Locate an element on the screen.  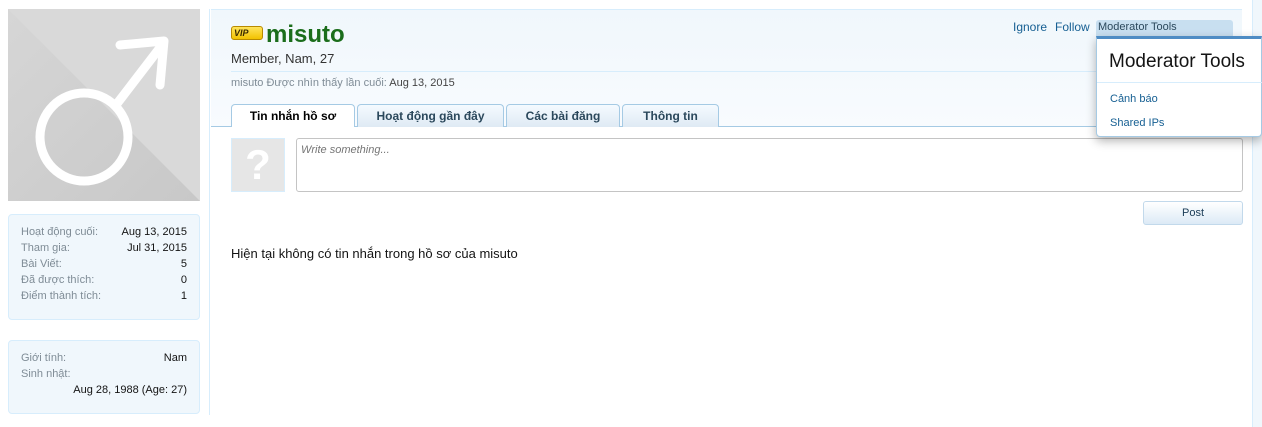
stat-label: Hoạt động cuối: is located at coordinates (60, 232).